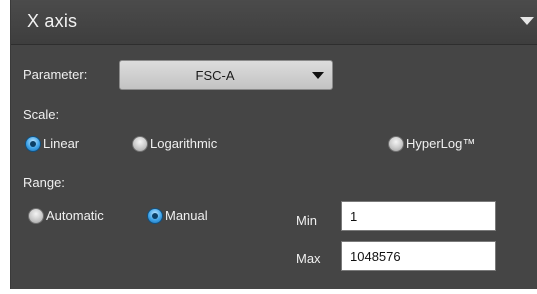  I want to click on parameter-label: Parameter:, so click(55, 74).